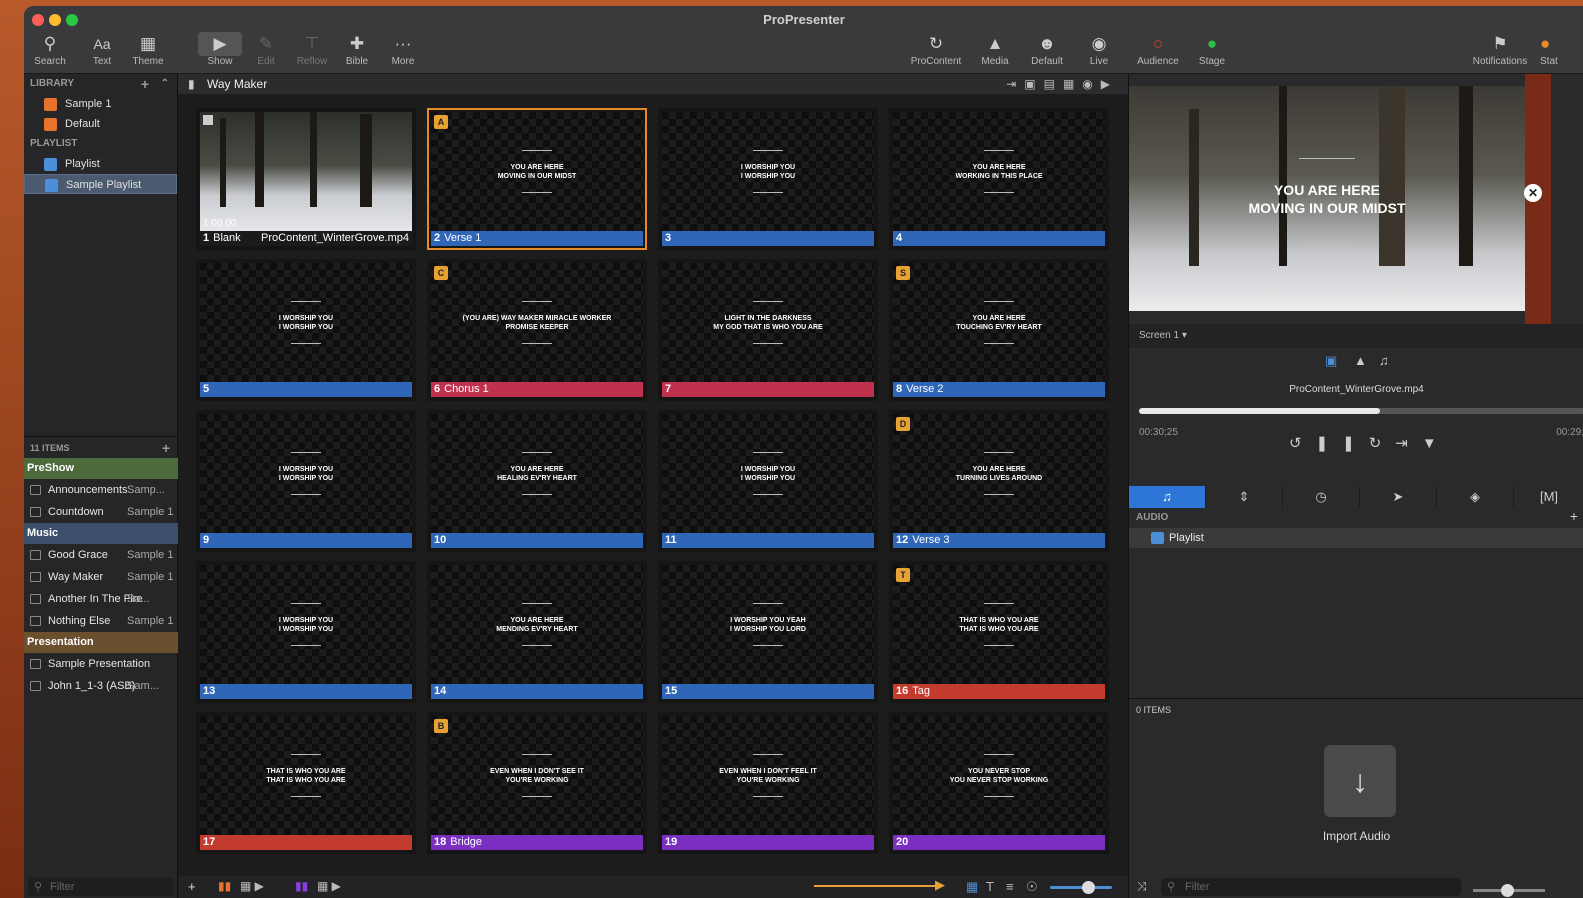 The width and height of the screenshot is (1583, 898). What do you see at coordinates (1356, 538) in the screenshot?
I see `audio-playlist-item: Playlist` at bounding box center [1356, 538].